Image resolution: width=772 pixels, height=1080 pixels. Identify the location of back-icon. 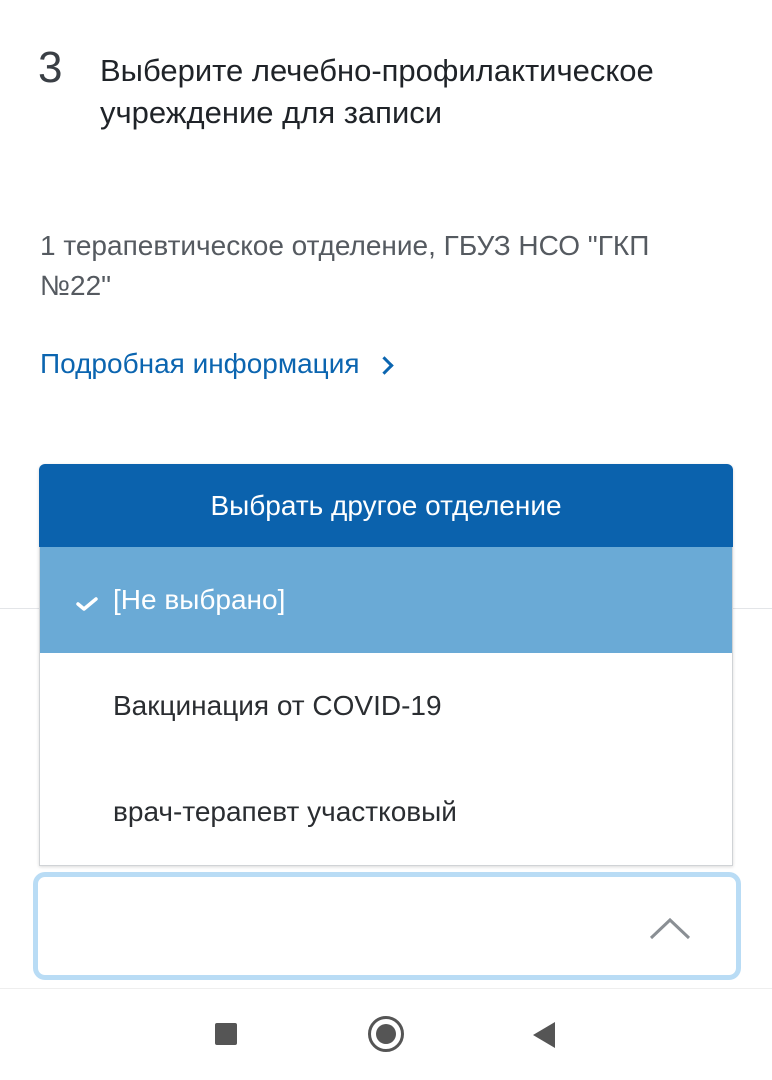
(544, 1035).